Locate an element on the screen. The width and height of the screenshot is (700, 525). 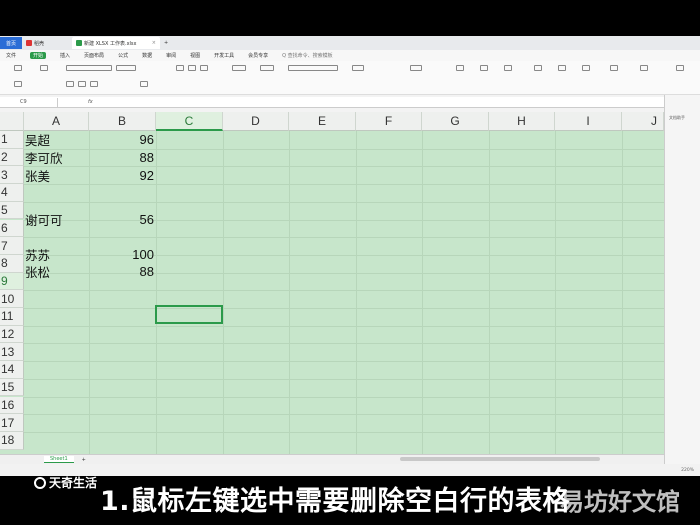
row-header-1: 1 is located at coordinates (12, 140).